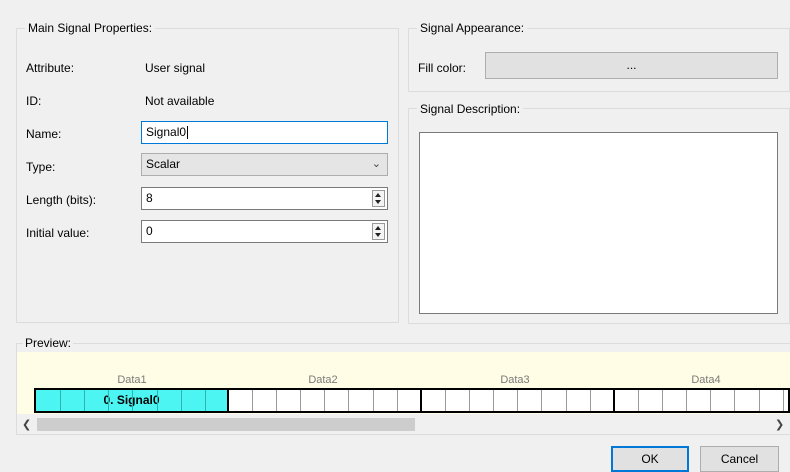 Image resolution: width=790 pixels, height=472 pixels. I want to click on data-label-2: Data2, so click(323, 380).